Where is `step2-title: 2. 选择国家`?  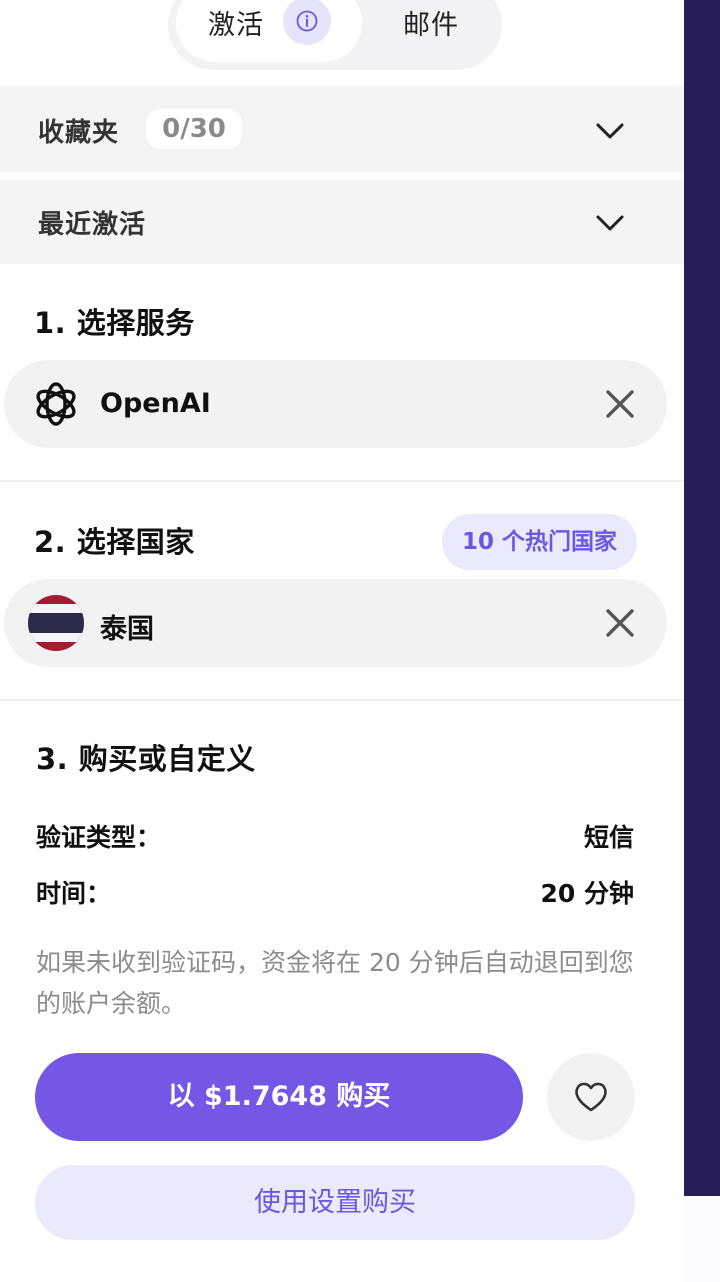 step2-title: 2. 选择国家 is located at coordinates (114, 542).